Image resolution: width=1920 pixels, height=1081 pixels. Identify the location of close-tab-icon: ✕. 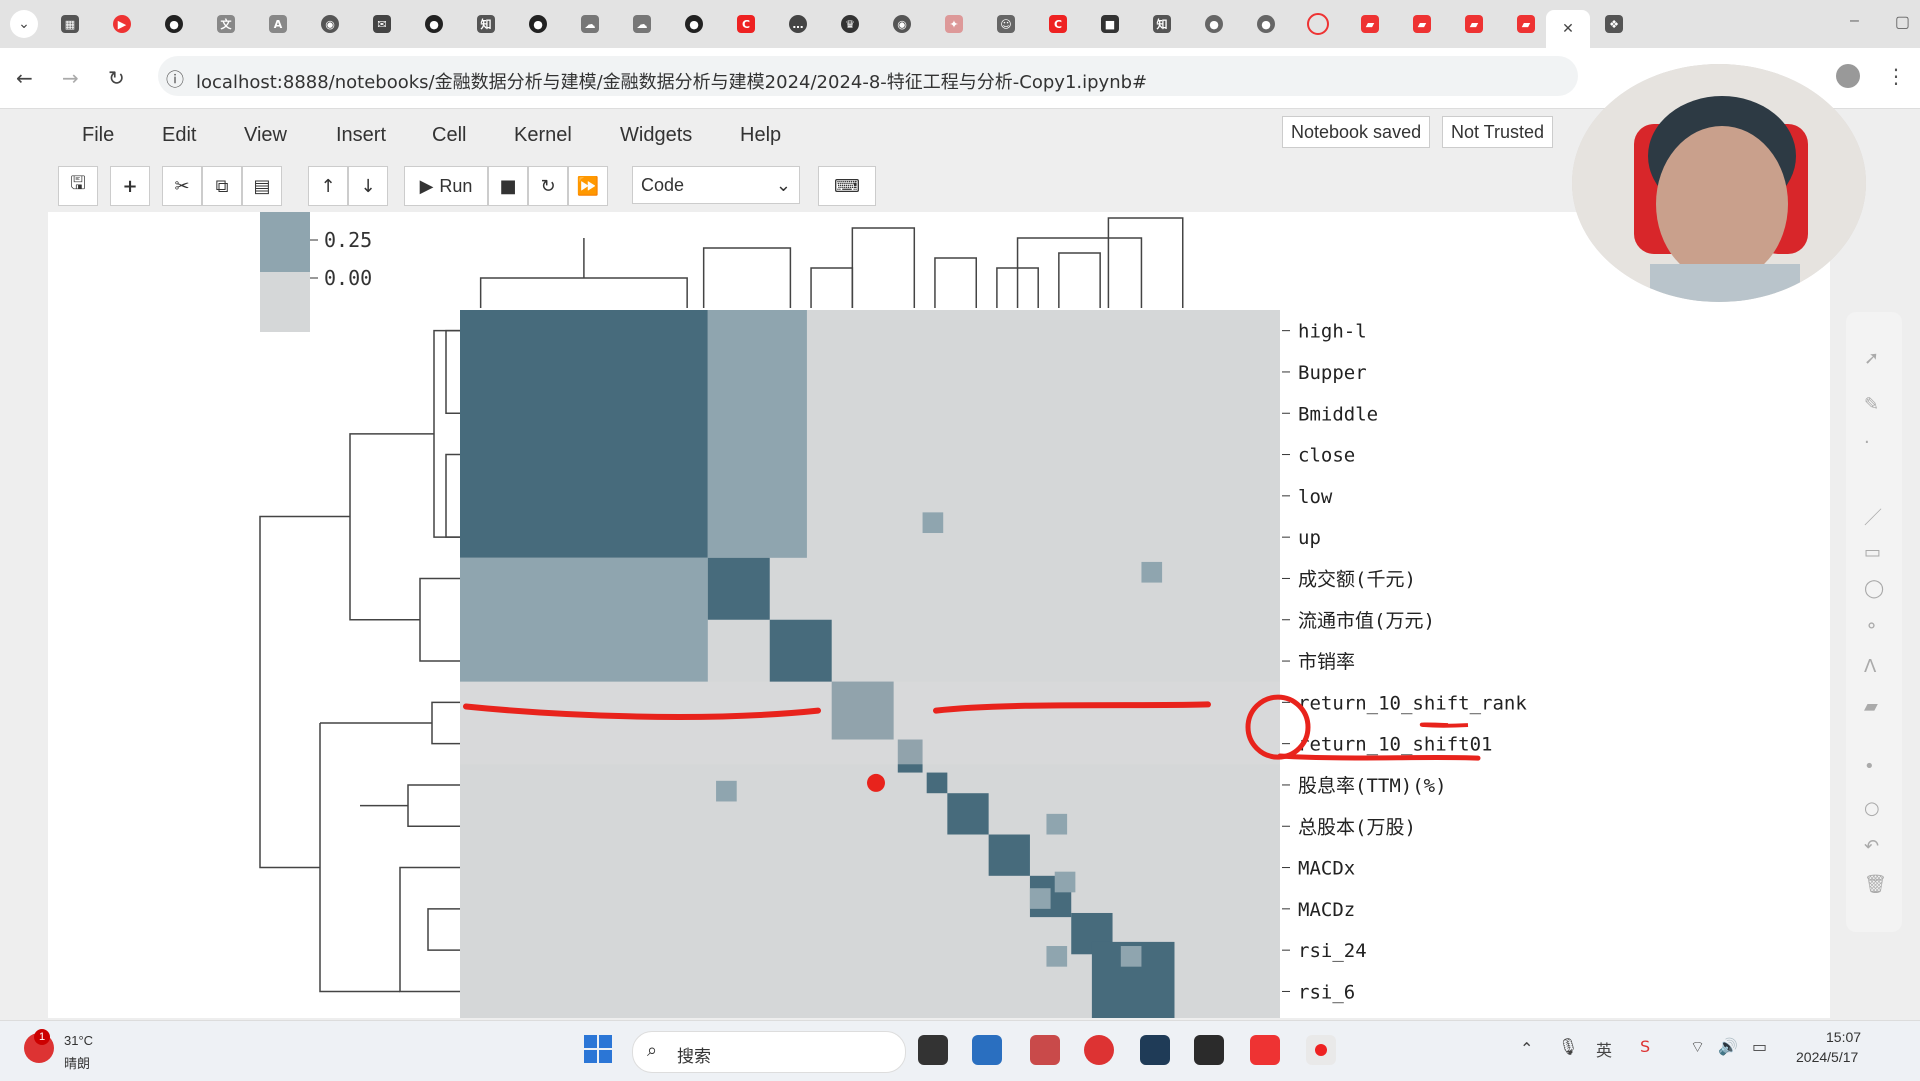
(1568, 29).